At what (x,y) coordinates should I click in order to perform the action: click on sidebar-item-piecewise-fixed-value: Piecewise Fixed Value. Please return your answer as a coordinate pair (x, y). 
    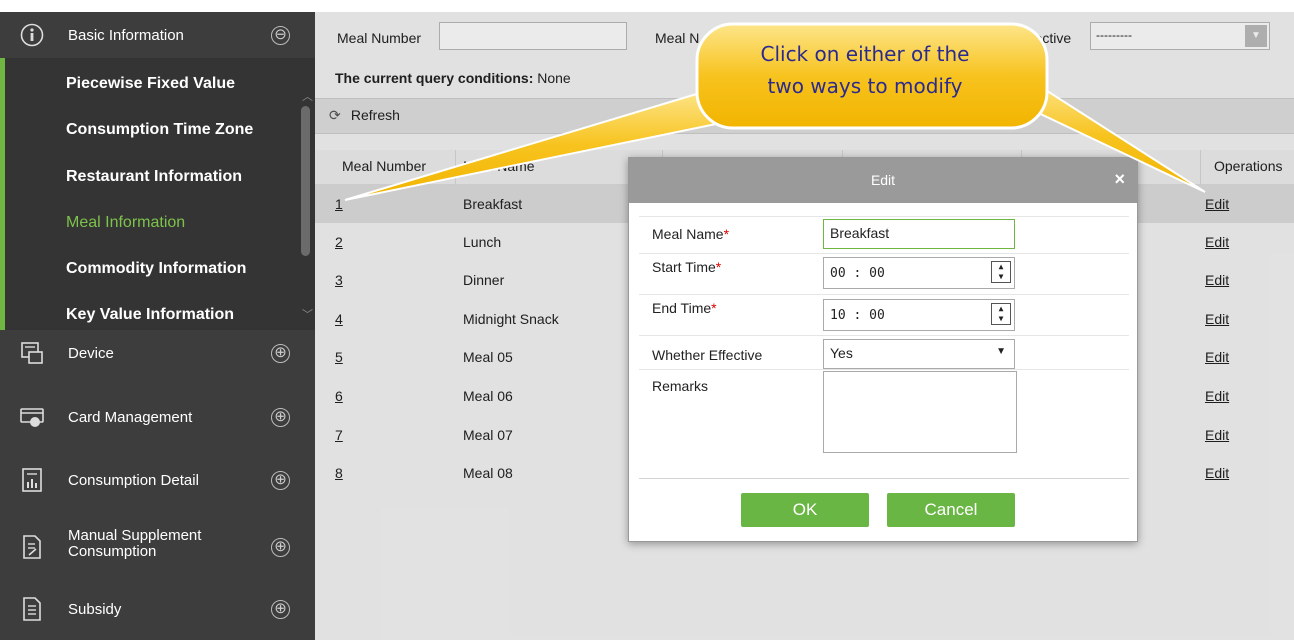
    Looking at the image, I should click on (150, 84).